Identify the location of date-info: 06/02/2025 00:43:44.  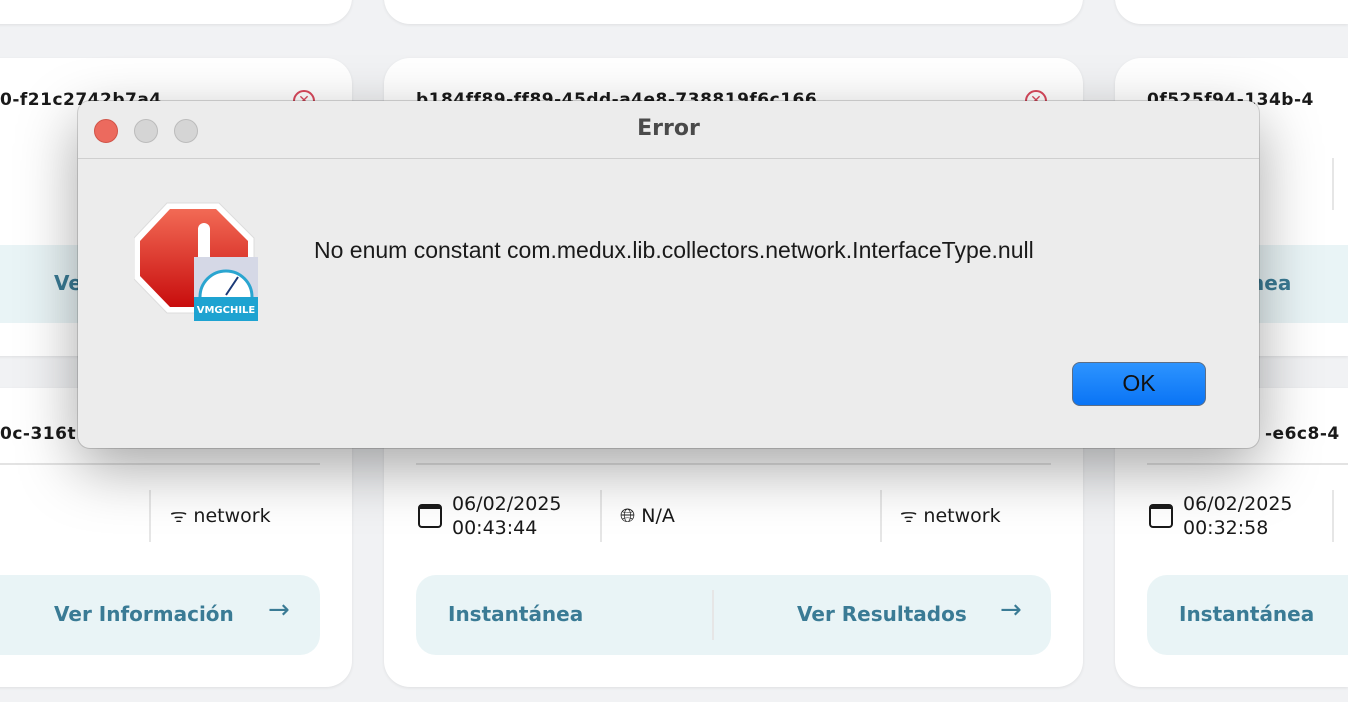
(489, 516).